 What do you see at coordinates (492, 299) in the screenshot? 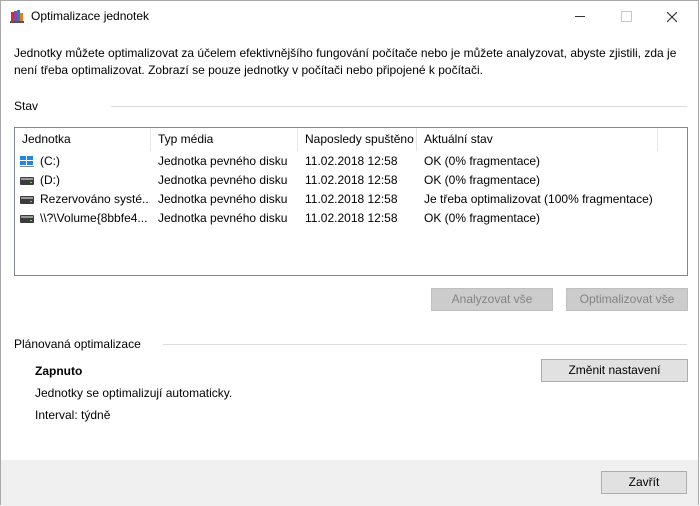
I see `analyze-all-button: Analyzovat vše` at bounding box center [492, 299].